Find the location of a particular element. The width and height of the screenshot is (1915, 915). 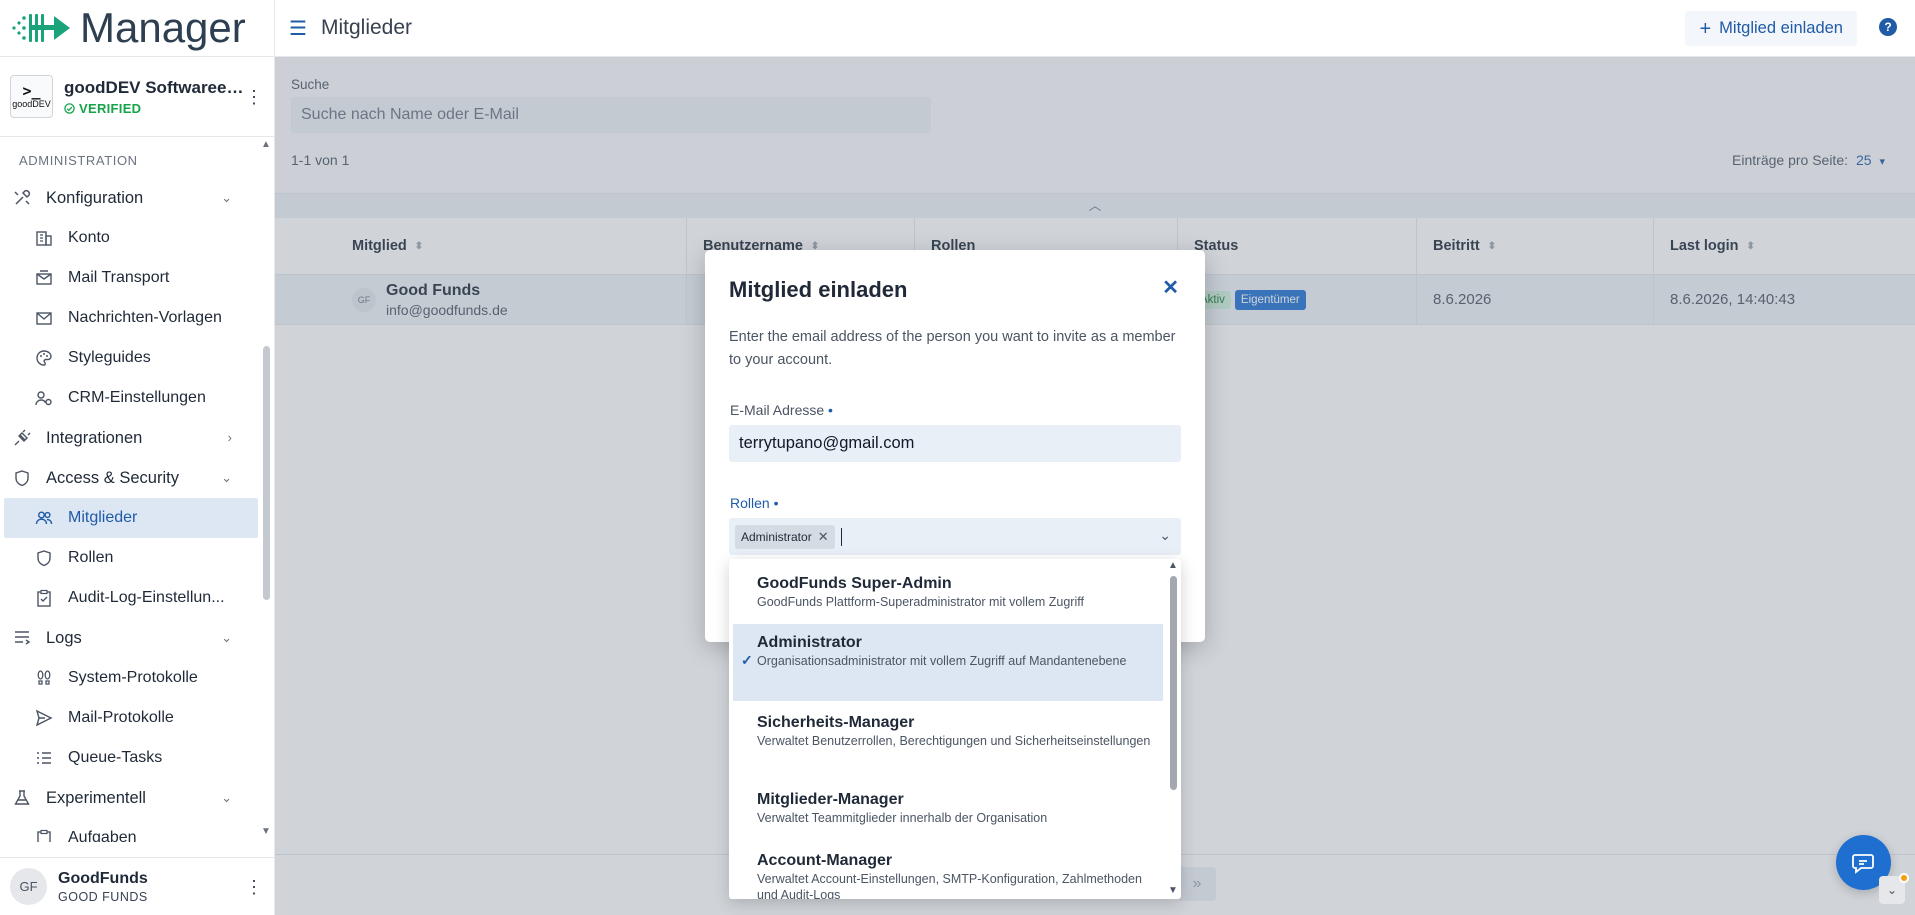

logs-icon is located at coordinates (22, 638).